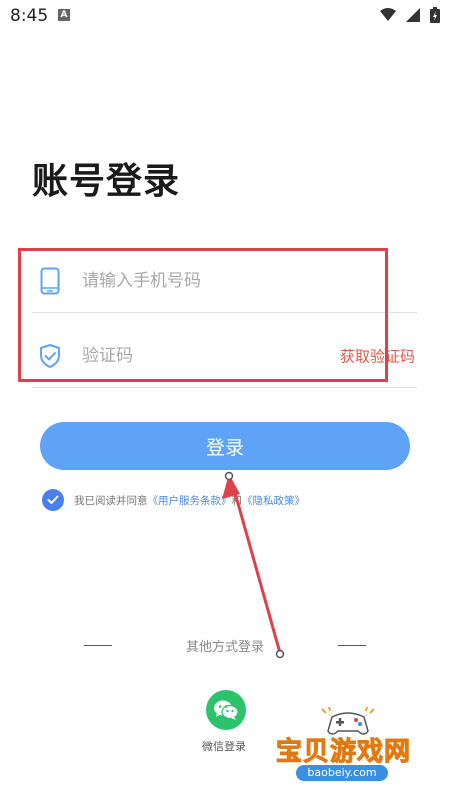  I want to click on shield-icon, so click(50, 356).